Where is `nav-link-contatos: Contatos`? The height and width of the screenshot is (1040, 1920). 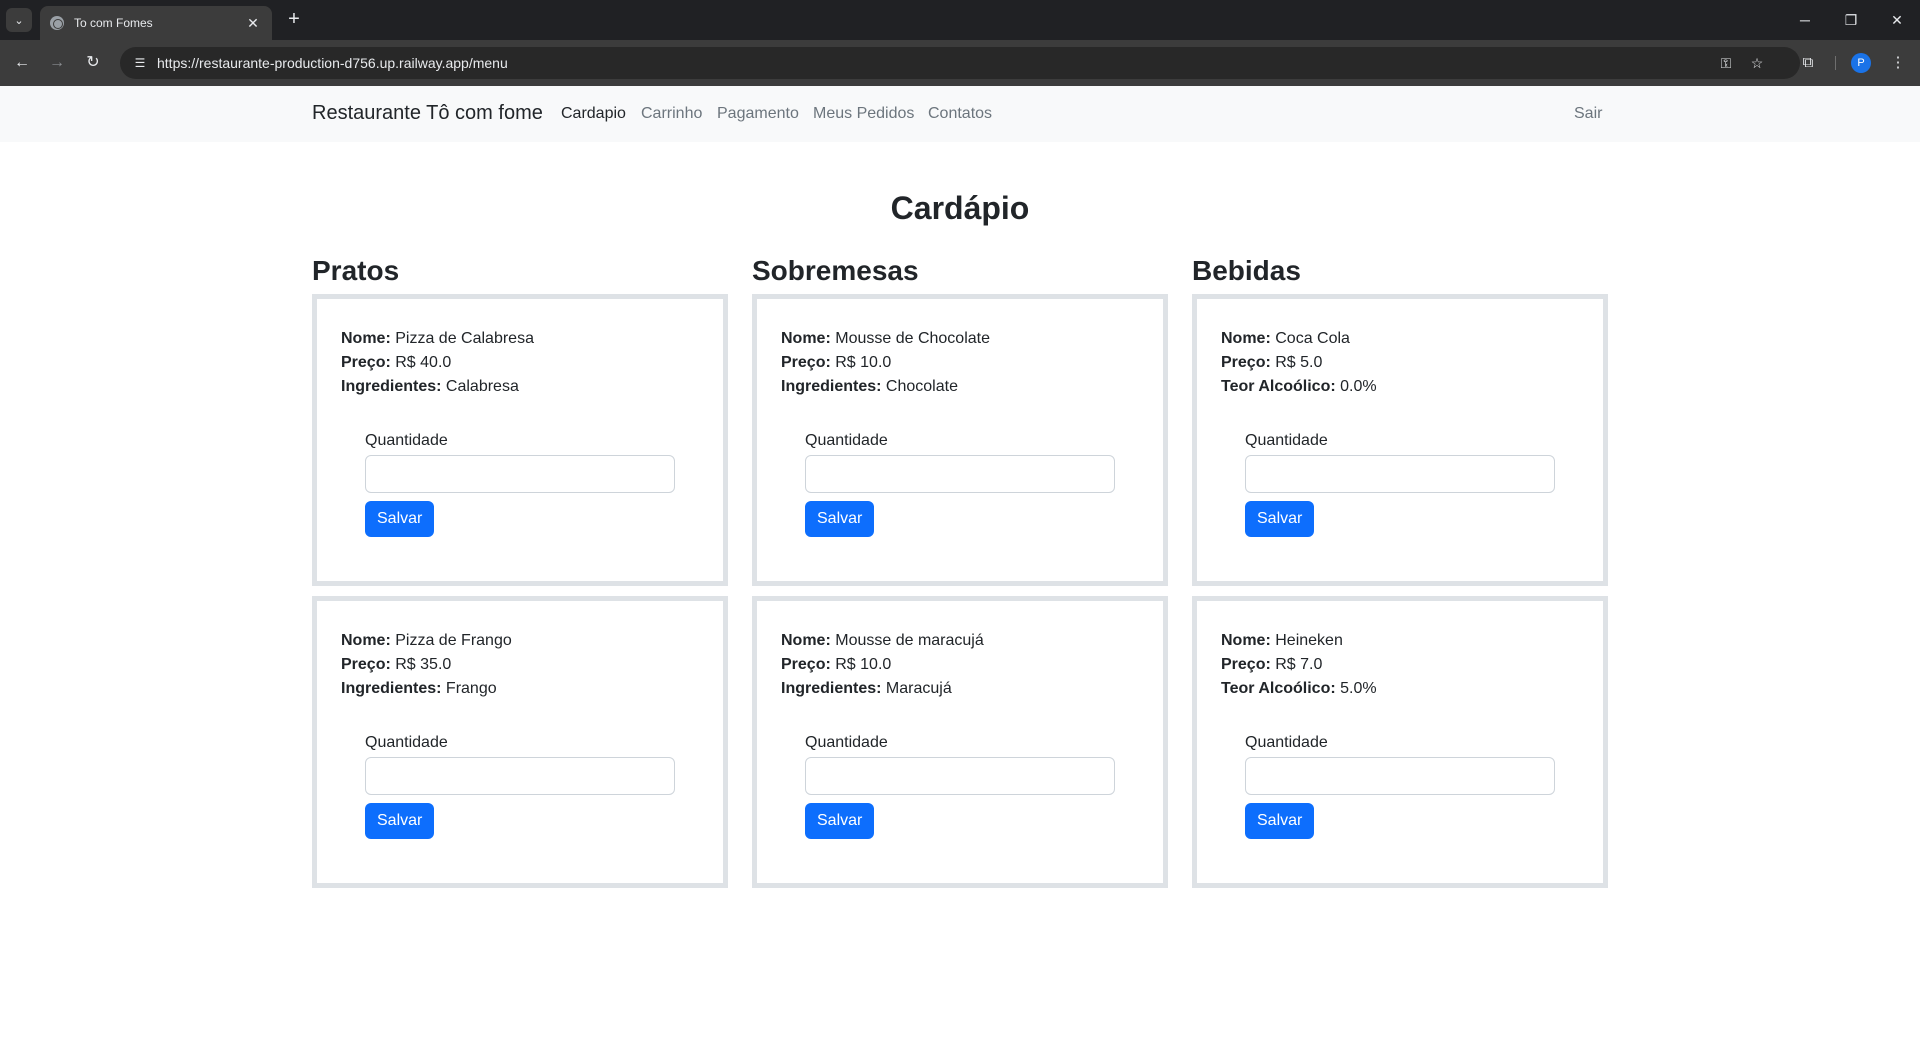
nav-link-contatos: Contatos is located at coordinates (960, 114).